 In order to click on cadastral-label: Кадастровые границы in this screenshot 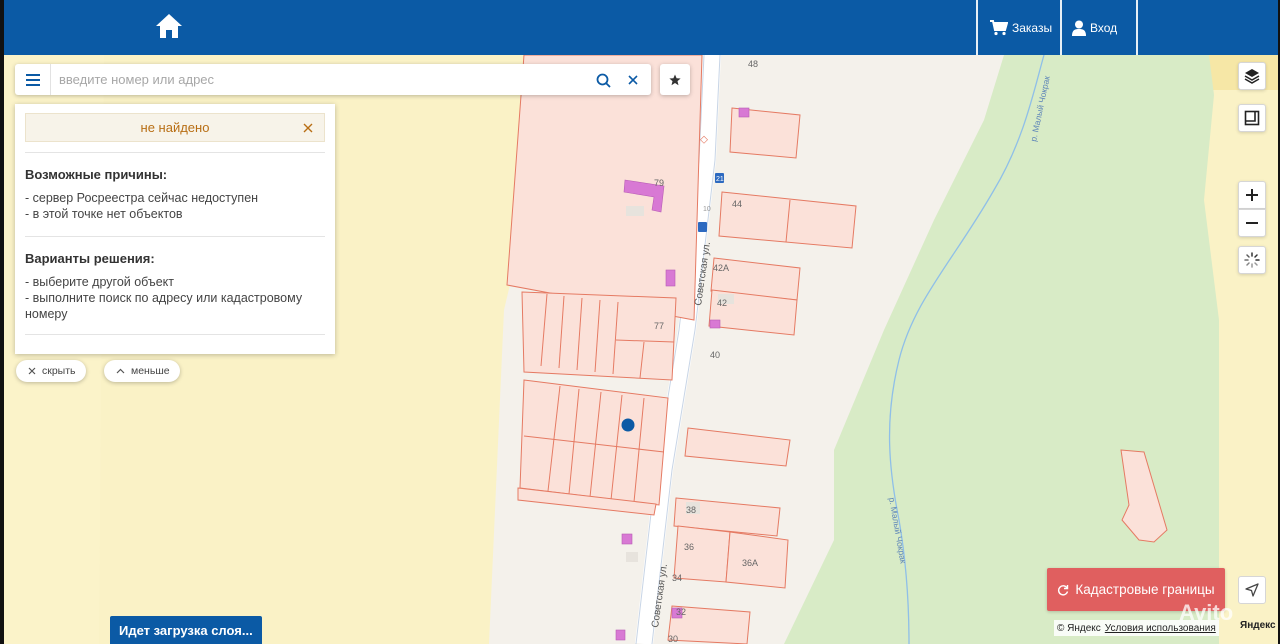, I will do `click(1145, 589)`.